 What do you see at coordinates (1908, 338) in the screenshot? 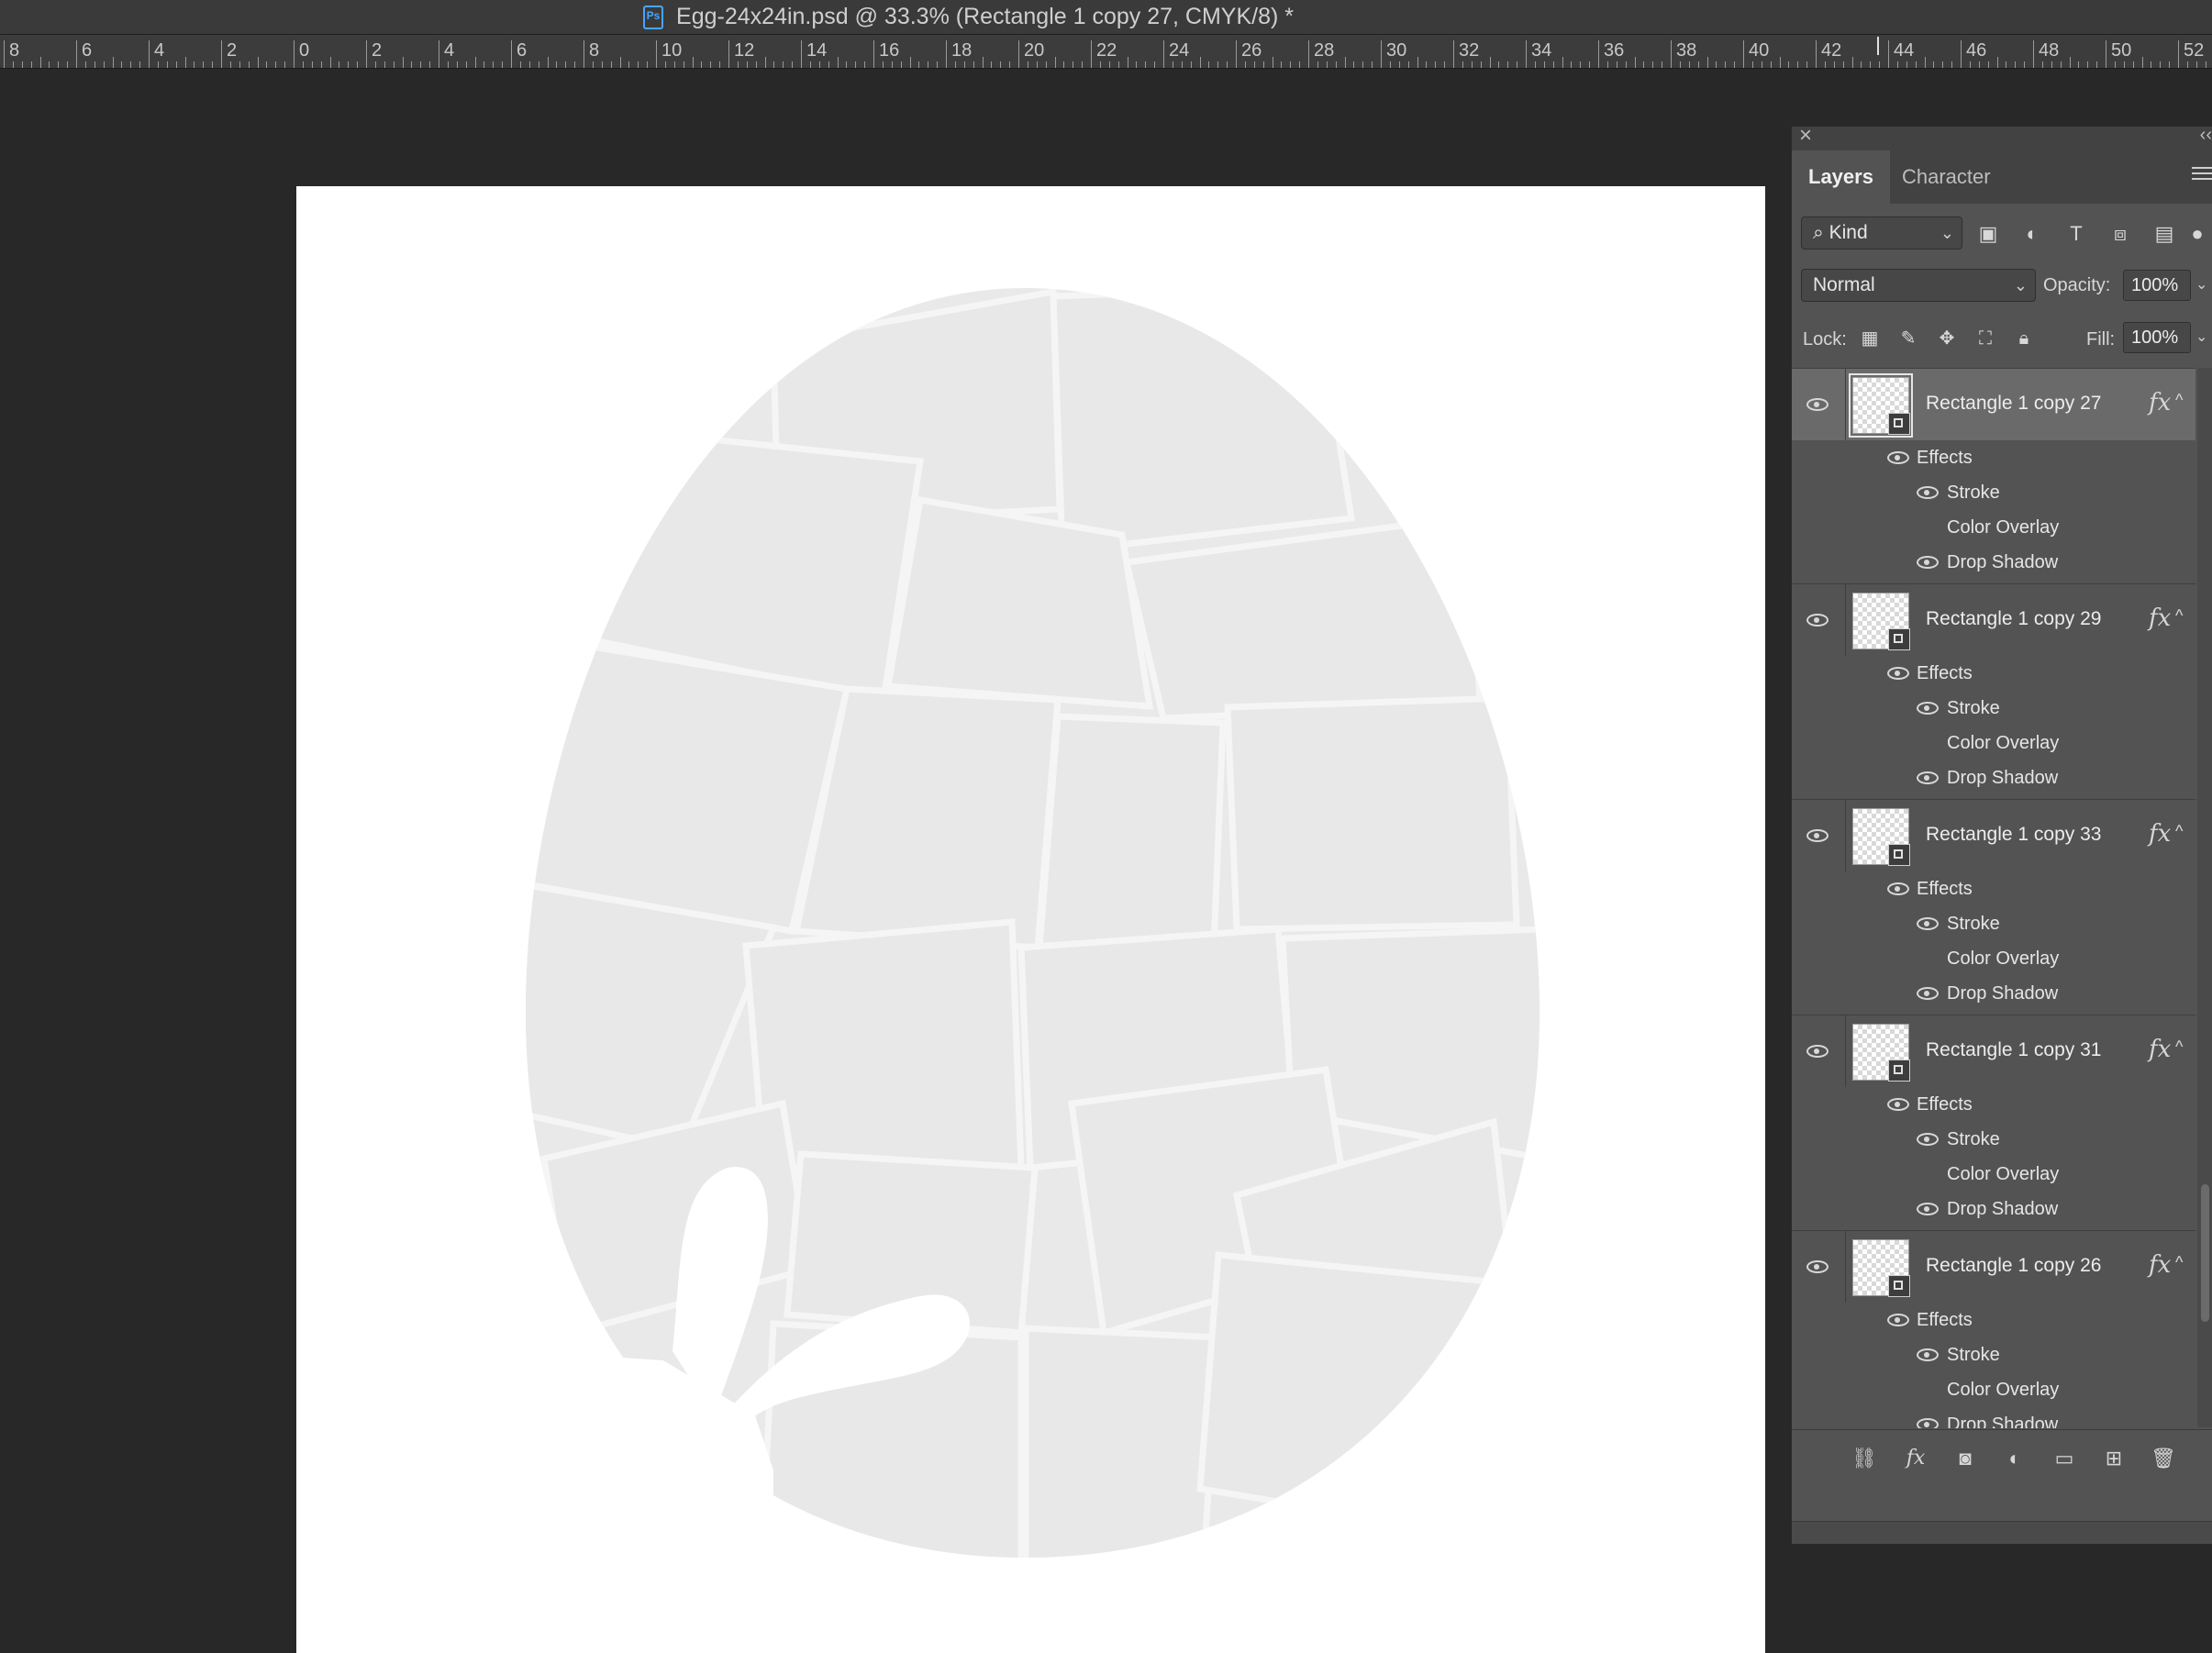
I see `lock-image-pixels-icon: ✎` at bounding box center [1908, 338].